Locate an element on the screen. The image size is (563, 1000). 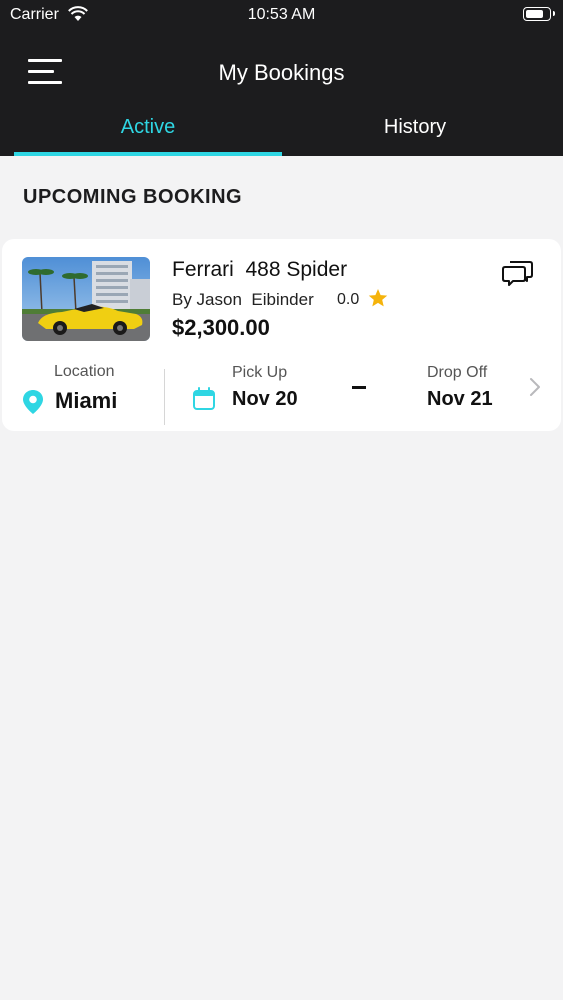
owner-name: By Jason Eibinder is located at coordinates (243, 299).